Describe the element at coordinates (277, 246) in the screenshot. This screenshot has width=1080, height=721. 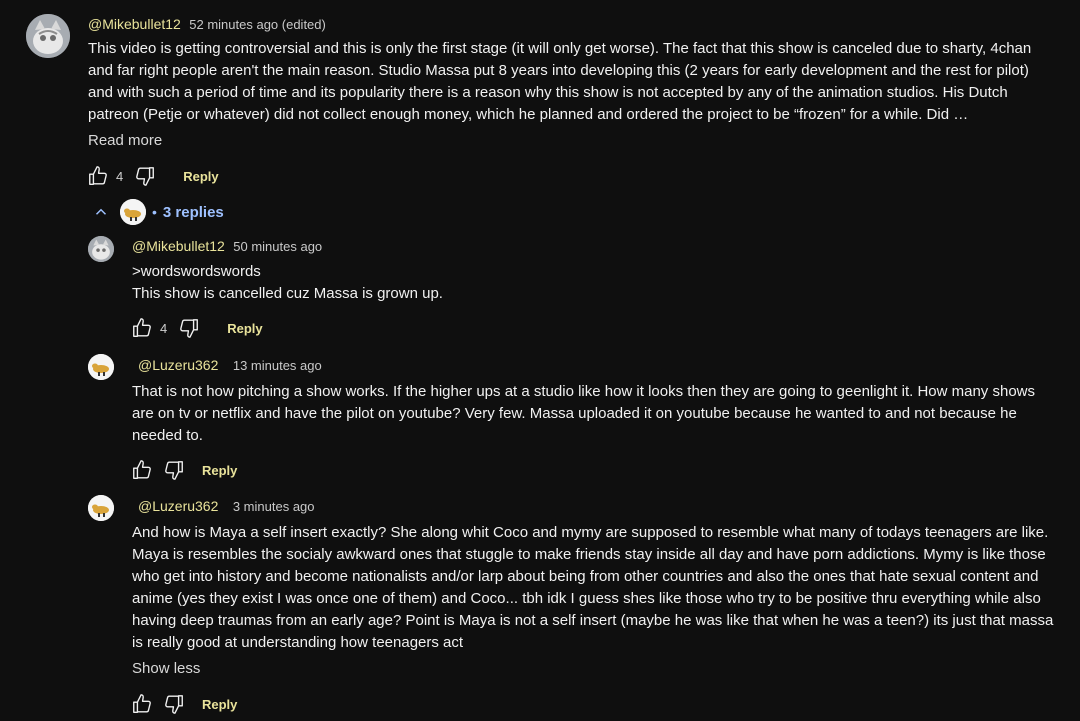
I see `reply-timestamp: 50 minutes ago` at that location.